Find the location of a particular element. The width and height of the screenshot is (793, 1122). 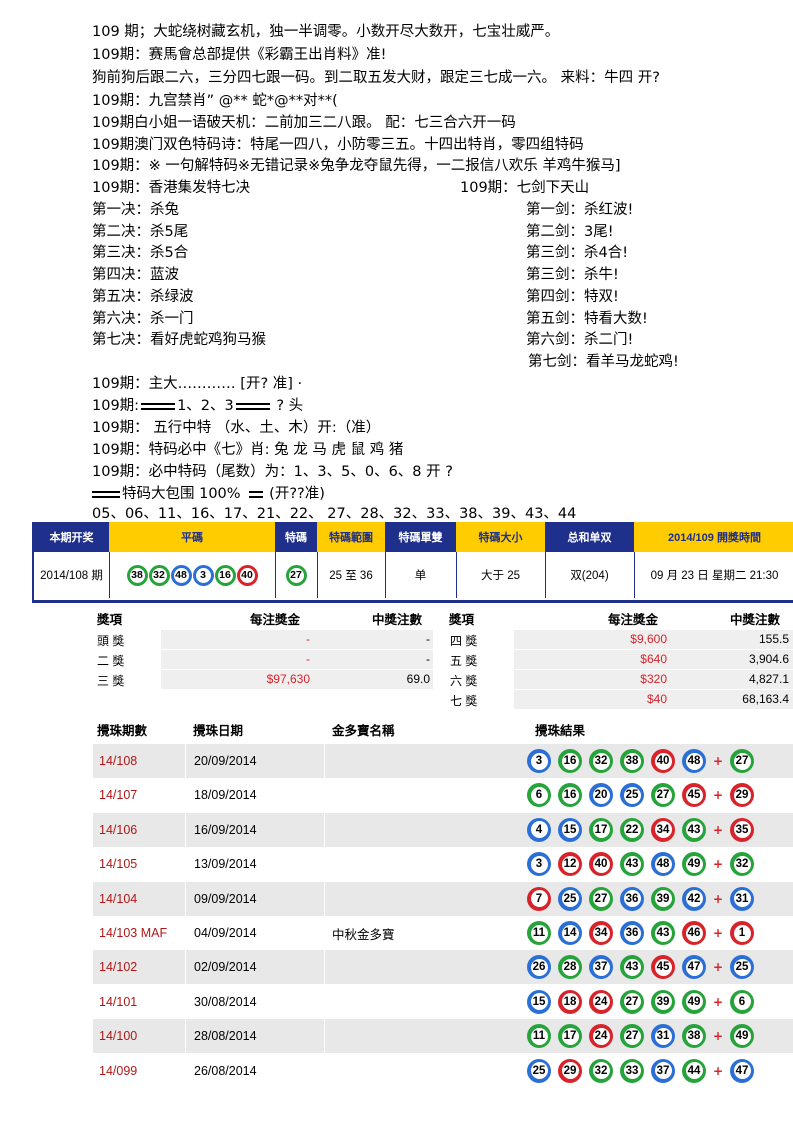

draw-id: 14/102 is located at coordinates (118, 967).